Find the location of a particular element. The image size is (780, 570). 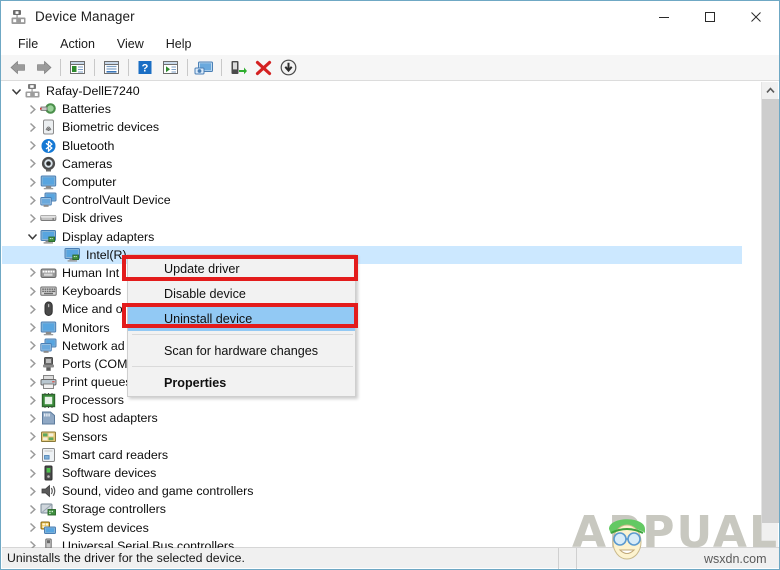

context-menu-item-scan-for-hardware-changes: Scan for hardware changes is located at coordinates (241, 350).